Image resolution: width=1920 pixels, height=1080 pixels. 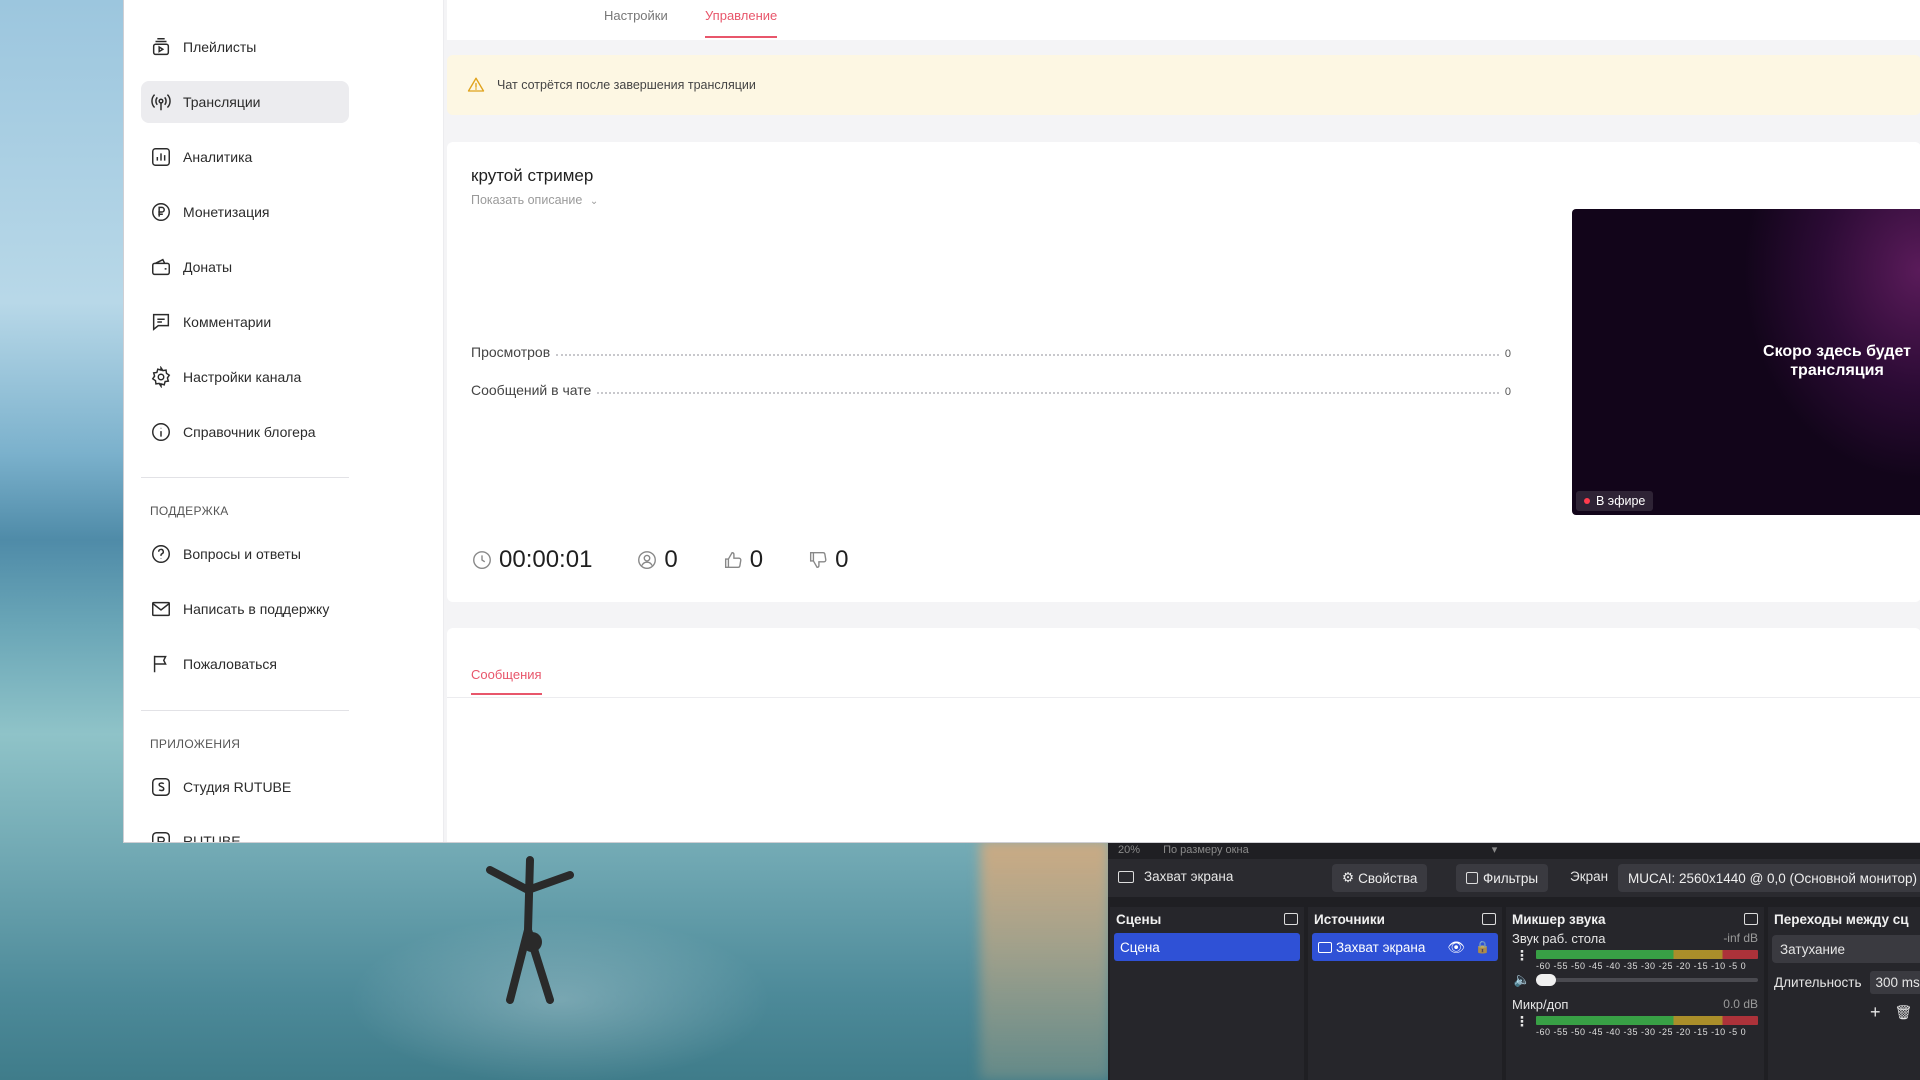 What do you see at coordinates (1894, 982) in the screenshot?
I see `obs-duration-input: 300 ms` at bounding box center [1894, 982].